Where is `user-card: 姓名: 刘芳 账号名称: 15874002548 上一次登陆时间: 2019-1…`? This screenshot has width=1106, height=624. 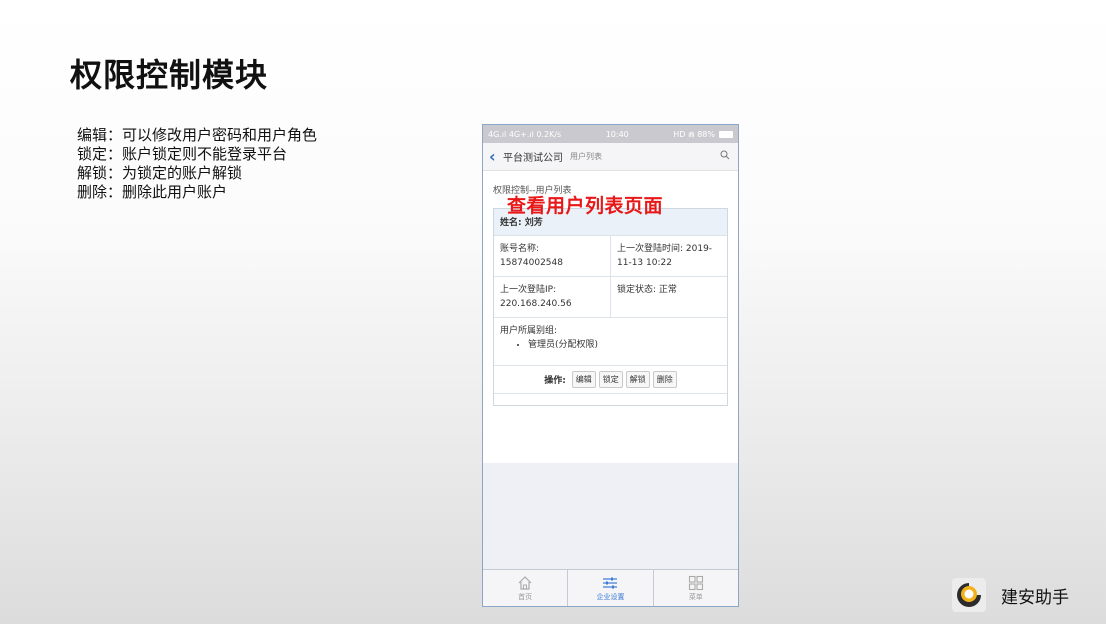 user-card: 姓名: 刘芳 账号名称: 15874002548 上一次登陆时间: 2019-1… is located at coordinates (610, 307).